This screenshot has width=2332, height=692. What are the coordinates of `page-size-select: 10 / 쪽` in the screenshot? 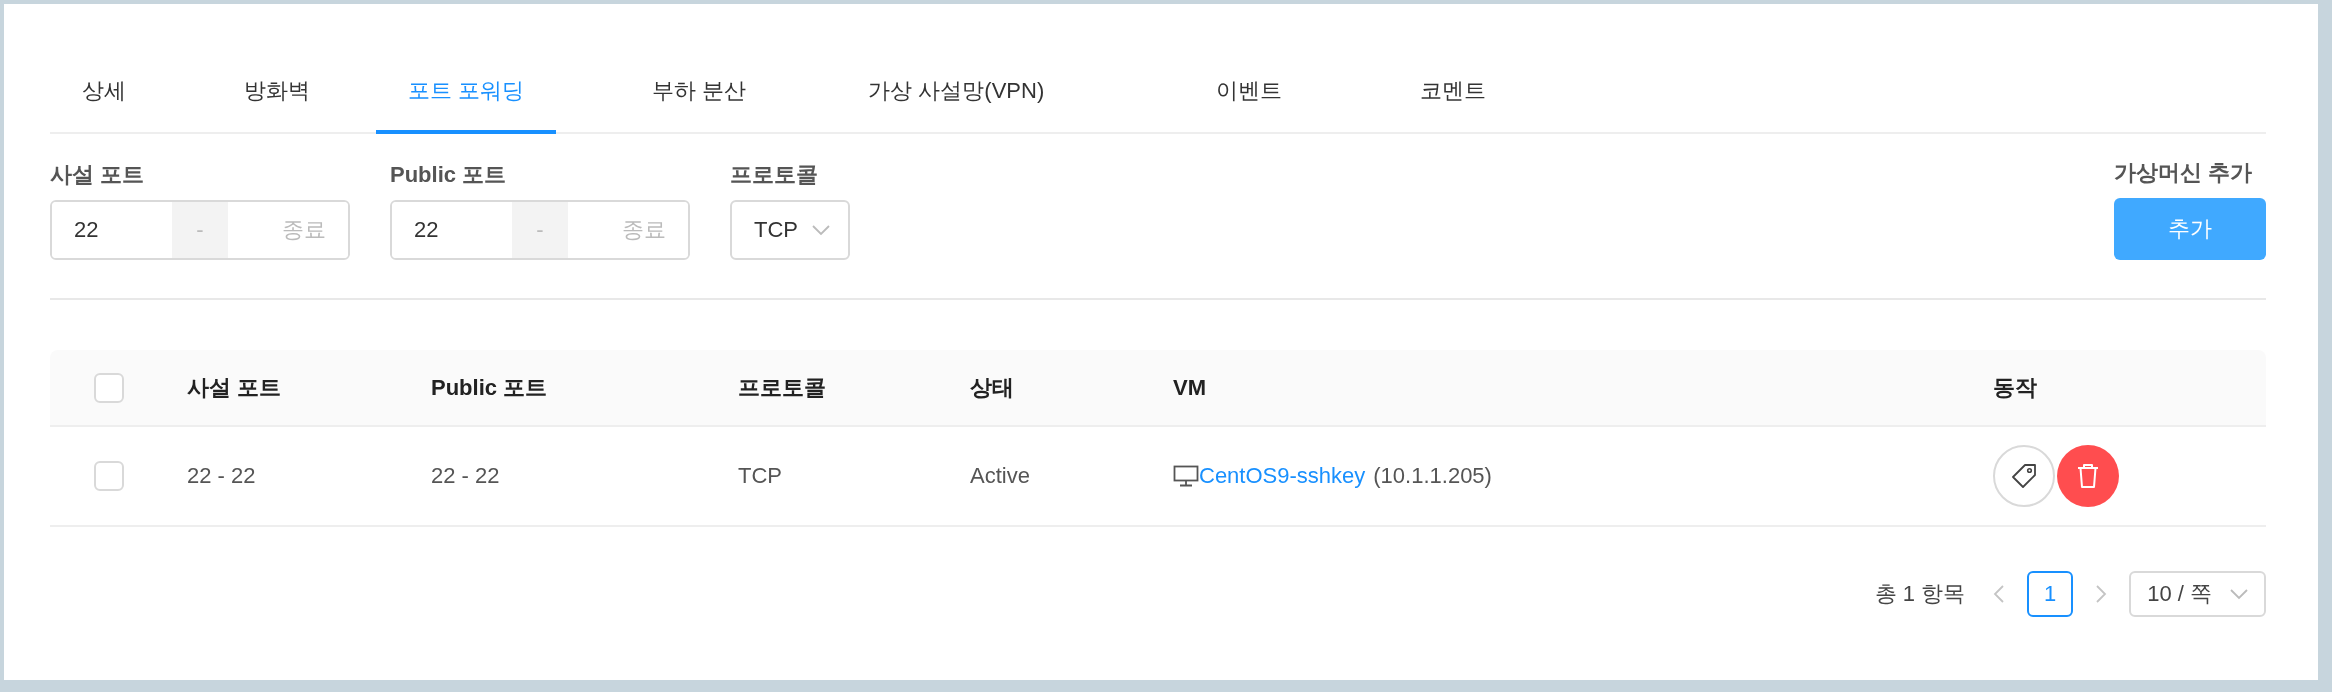 It's located at (2197, 594).